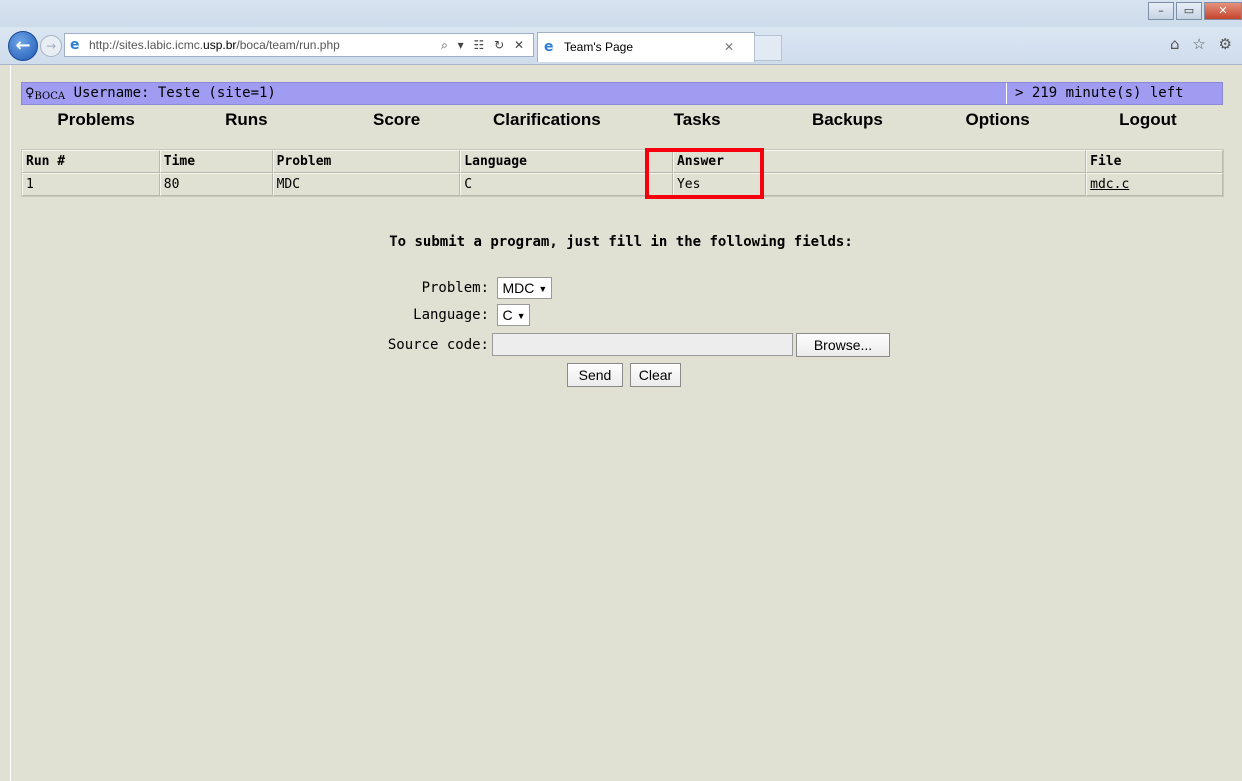 The height and width of the screenshot is (781, 1242). Describe the element at coordinates (1154, 161) in the screenshot. I see `column-file: File` at that location.